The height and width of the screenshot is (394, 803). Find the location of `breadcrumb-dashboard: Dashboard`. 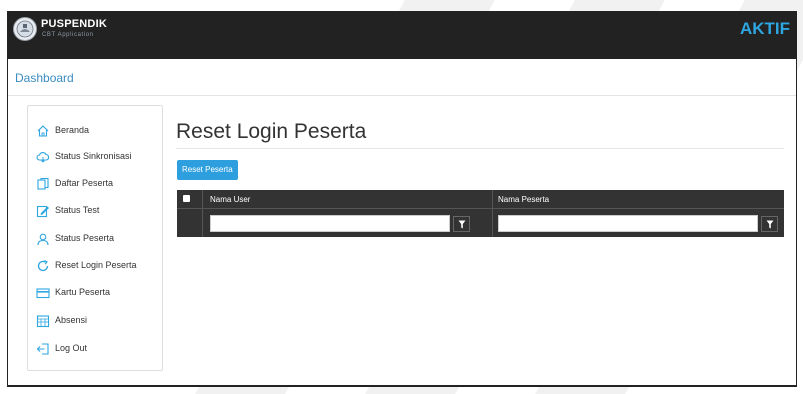

breadcrumb-dashboard: Dashboard is located at coordinates (44, 78).